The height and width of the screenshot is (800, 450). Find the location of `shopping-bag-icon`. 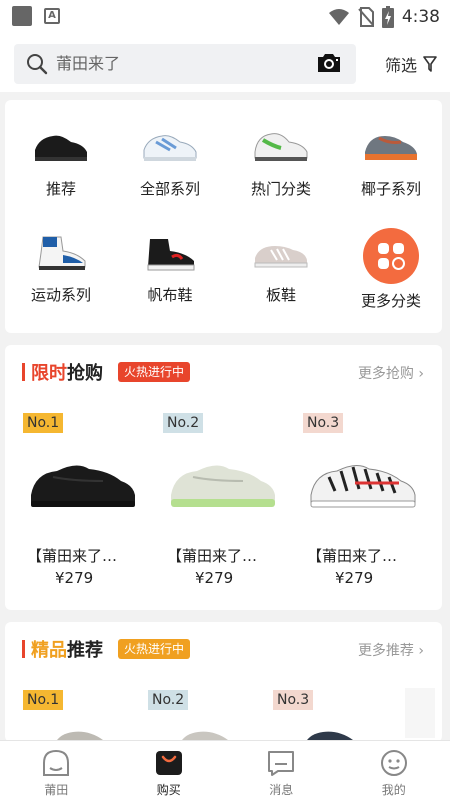

shopping-bag-icon is located at coordinates (168, 763).